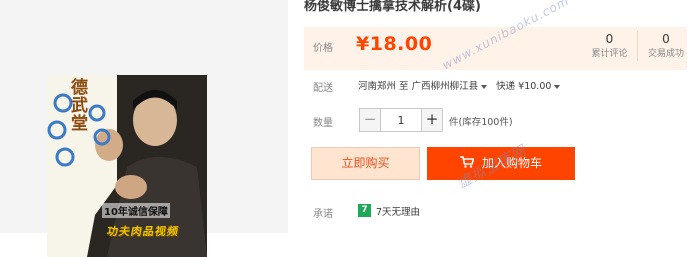  I want to click on sales-count: 0 交易成功, so click(664, 46).